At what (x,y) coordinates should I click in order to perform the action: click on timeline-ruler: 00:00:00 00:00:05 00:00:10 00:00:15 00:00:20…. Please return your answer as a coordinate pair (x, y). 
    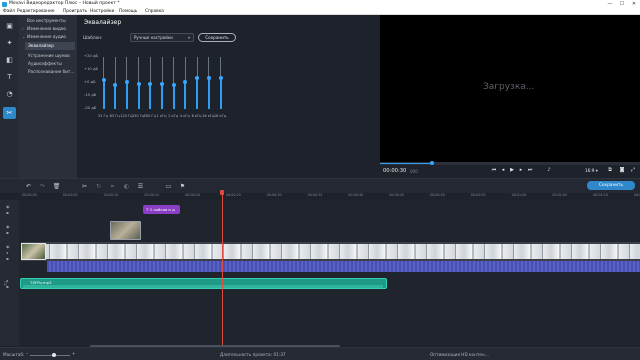
    Looking at the image, I should click on (320, 196).